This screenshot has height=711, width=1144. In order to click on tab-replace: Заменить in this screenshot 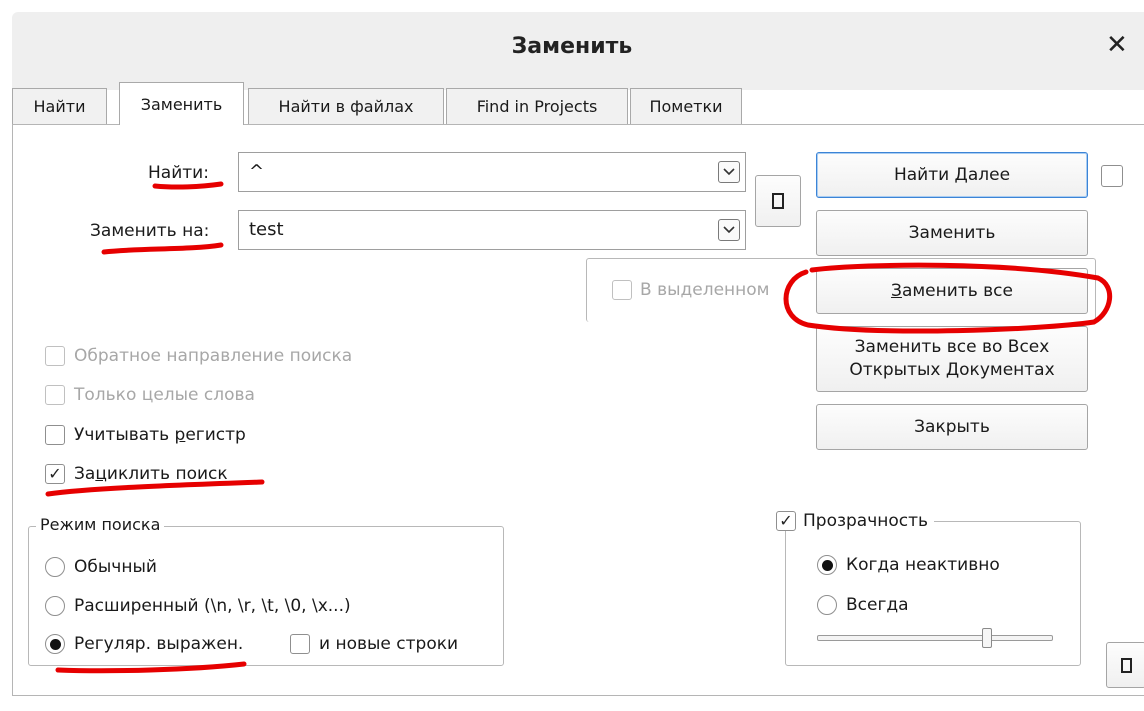, I will do `click(181, 103)`.